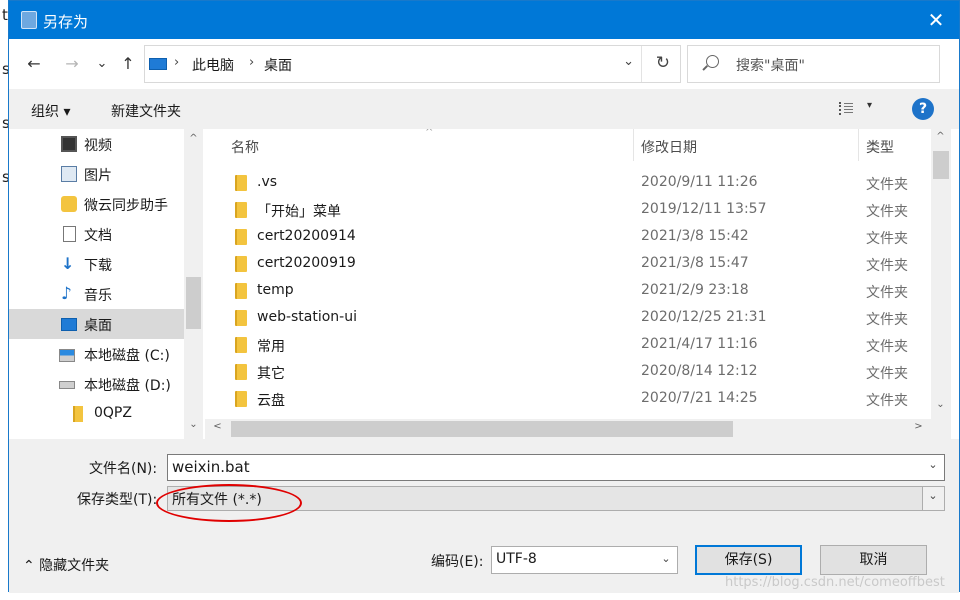 The height and width of the screenshot is (600, 960). I want to click on weiyun-icon, so click(69, 204).